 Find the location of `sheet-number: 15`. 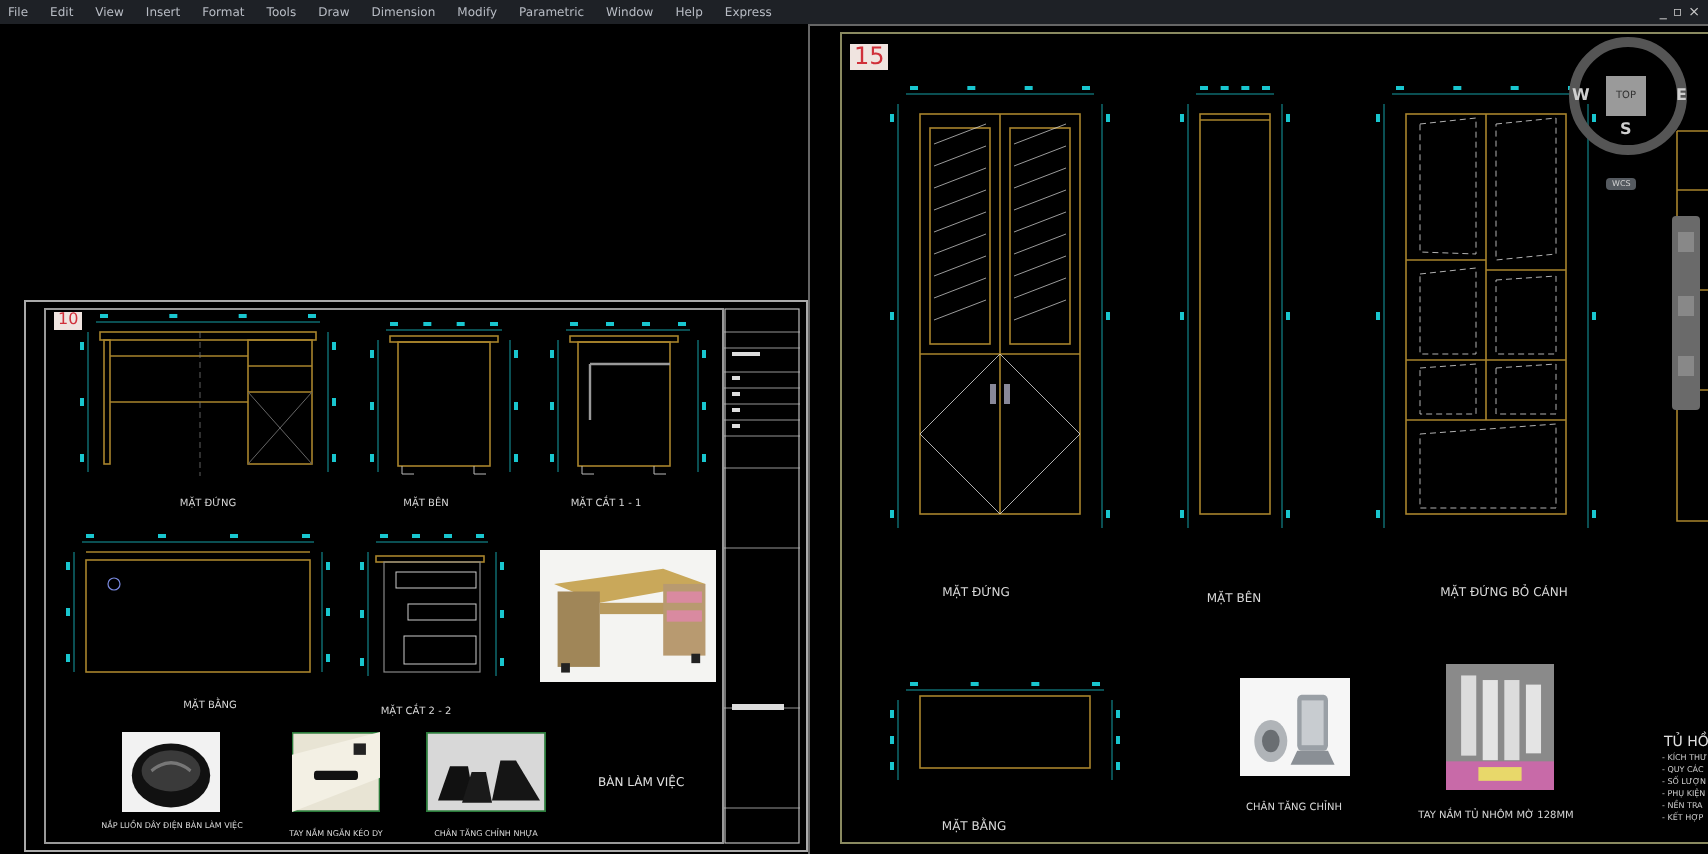

sheet-number: 15 is located at coordinates (869, 57).